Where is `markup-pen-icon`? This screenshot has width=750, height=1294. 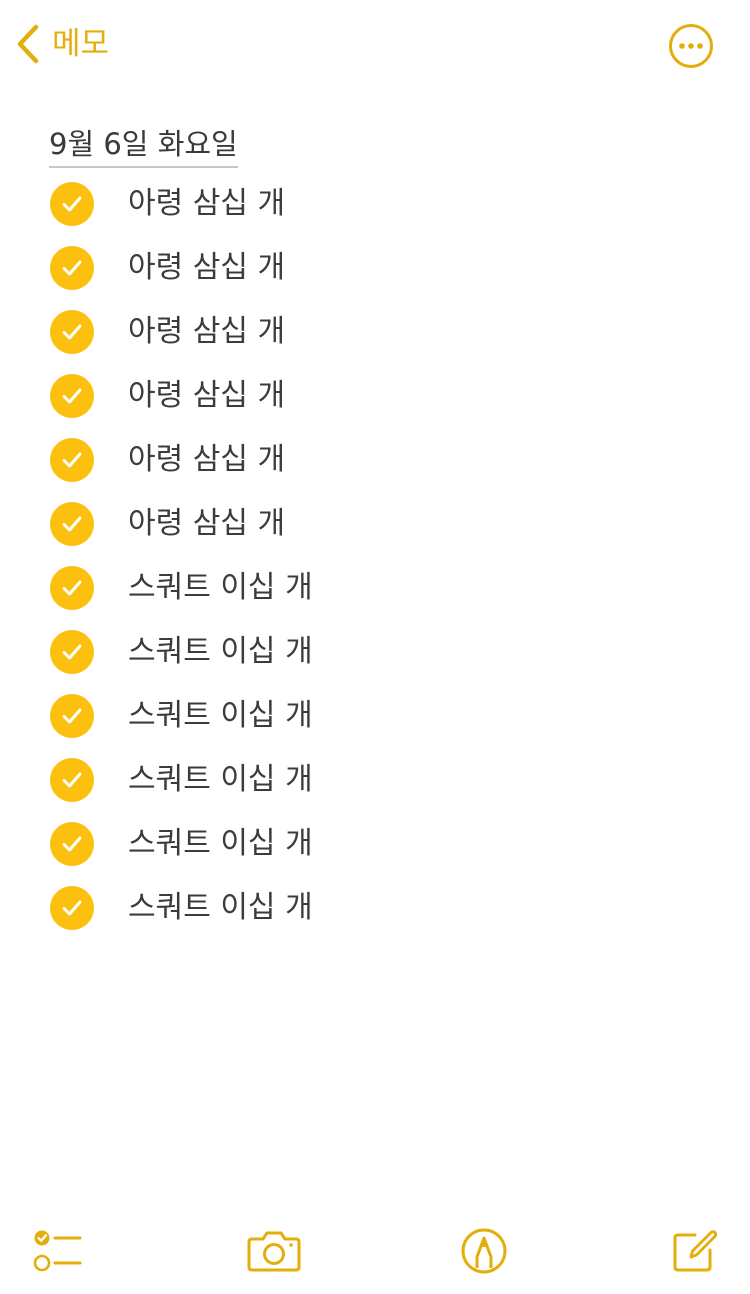 markup-pen-icon is located at coordinates (484, 1251).